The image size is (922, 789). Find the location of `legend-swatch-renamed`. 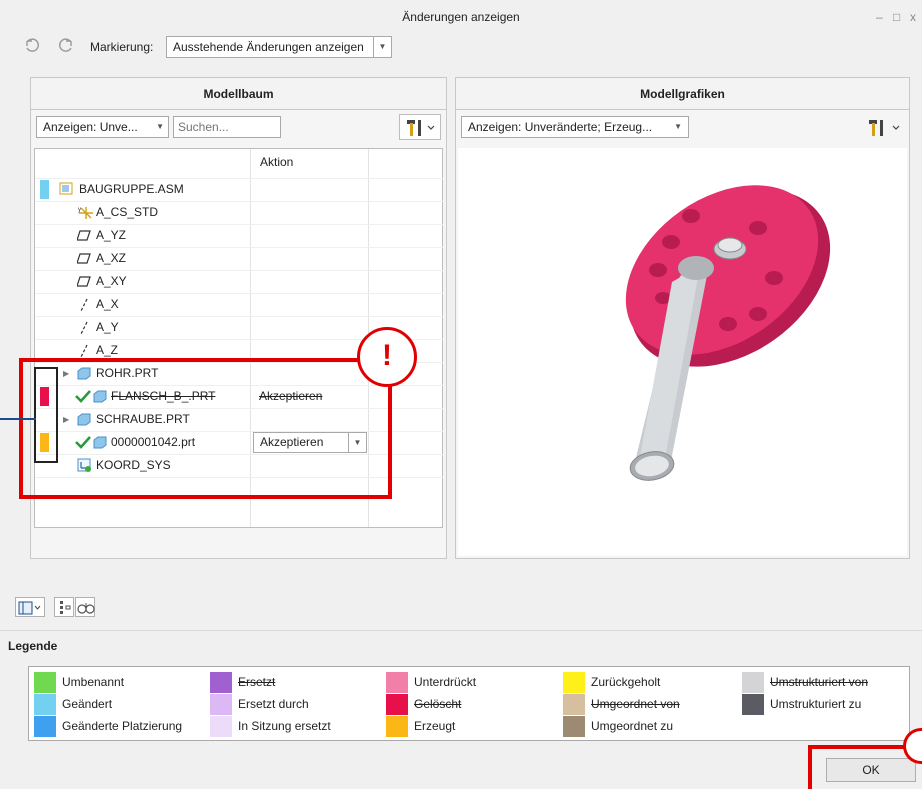

legend-swatch-renamed is located at coordinates (45, 682).